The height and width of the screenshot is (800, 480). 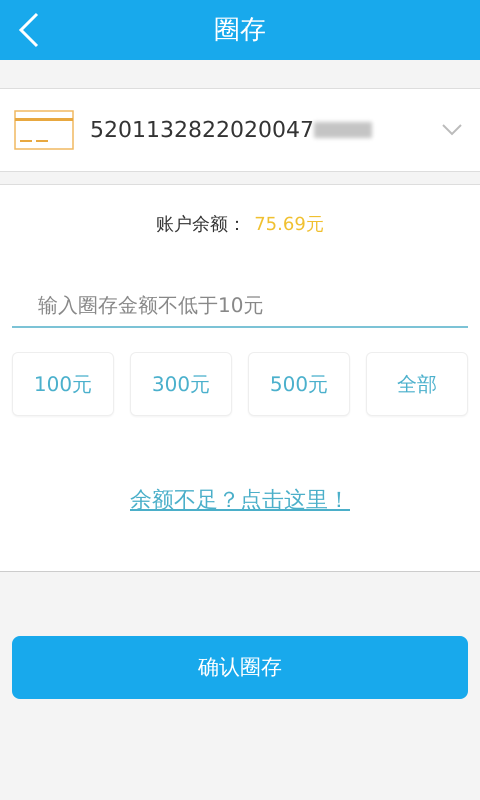 I want to click on amount-option: 100元, so click(x=63, y=384).